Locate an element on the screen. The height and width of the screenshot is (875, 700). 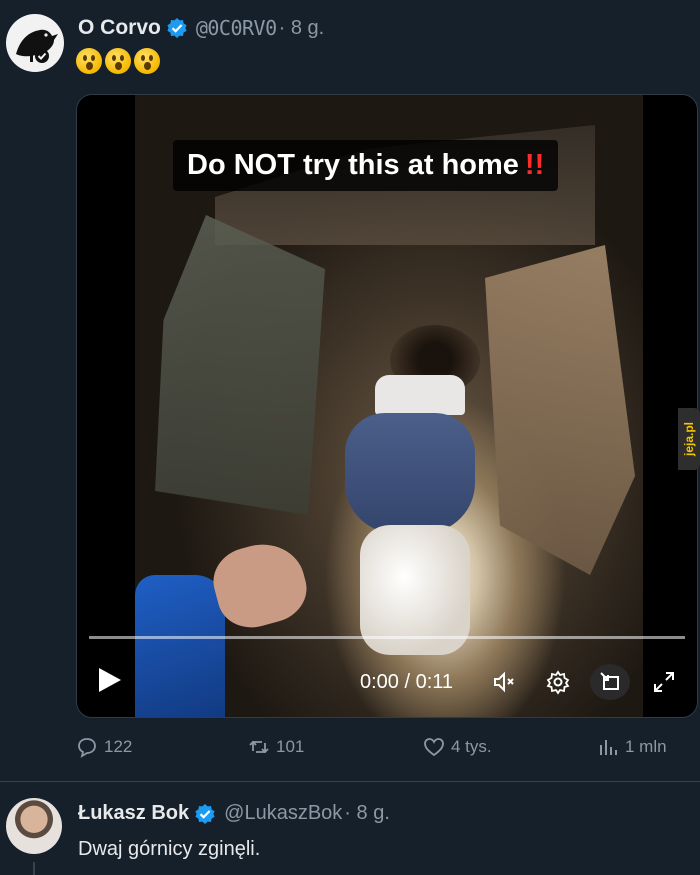
view-count: 1 mln is located at coordinates (646, 746).